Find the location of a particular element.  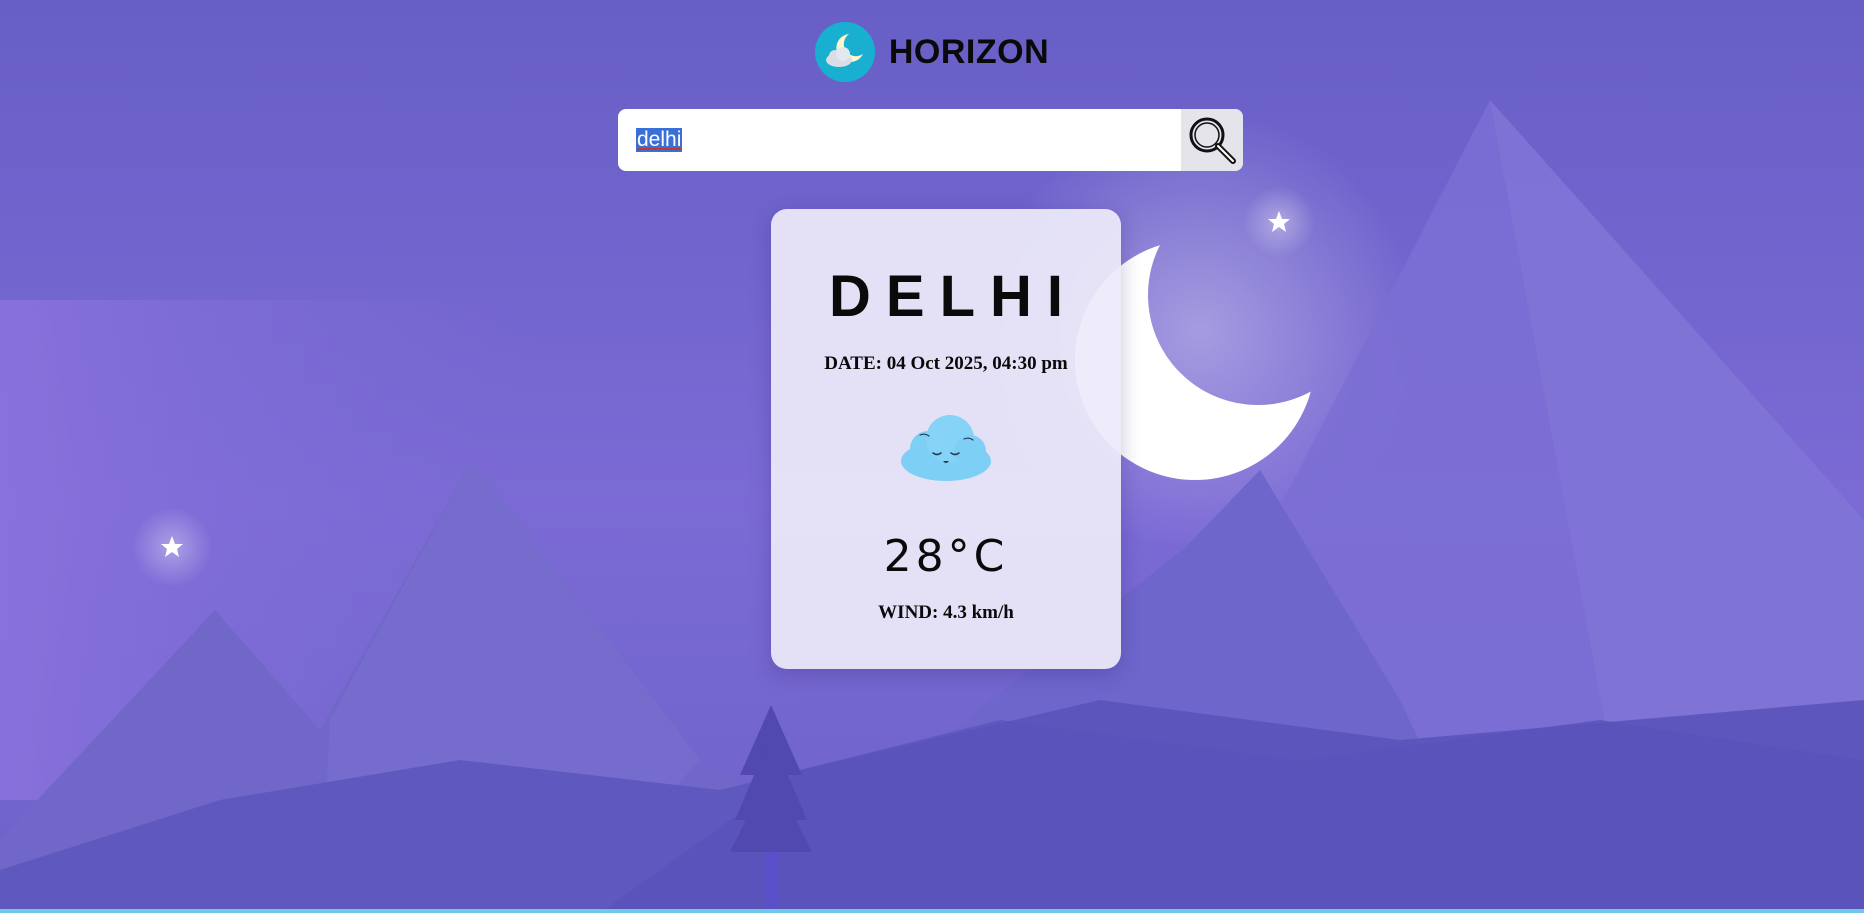

wind-text: WIND: 4.3 km/h is located at coordinates (946, 612).